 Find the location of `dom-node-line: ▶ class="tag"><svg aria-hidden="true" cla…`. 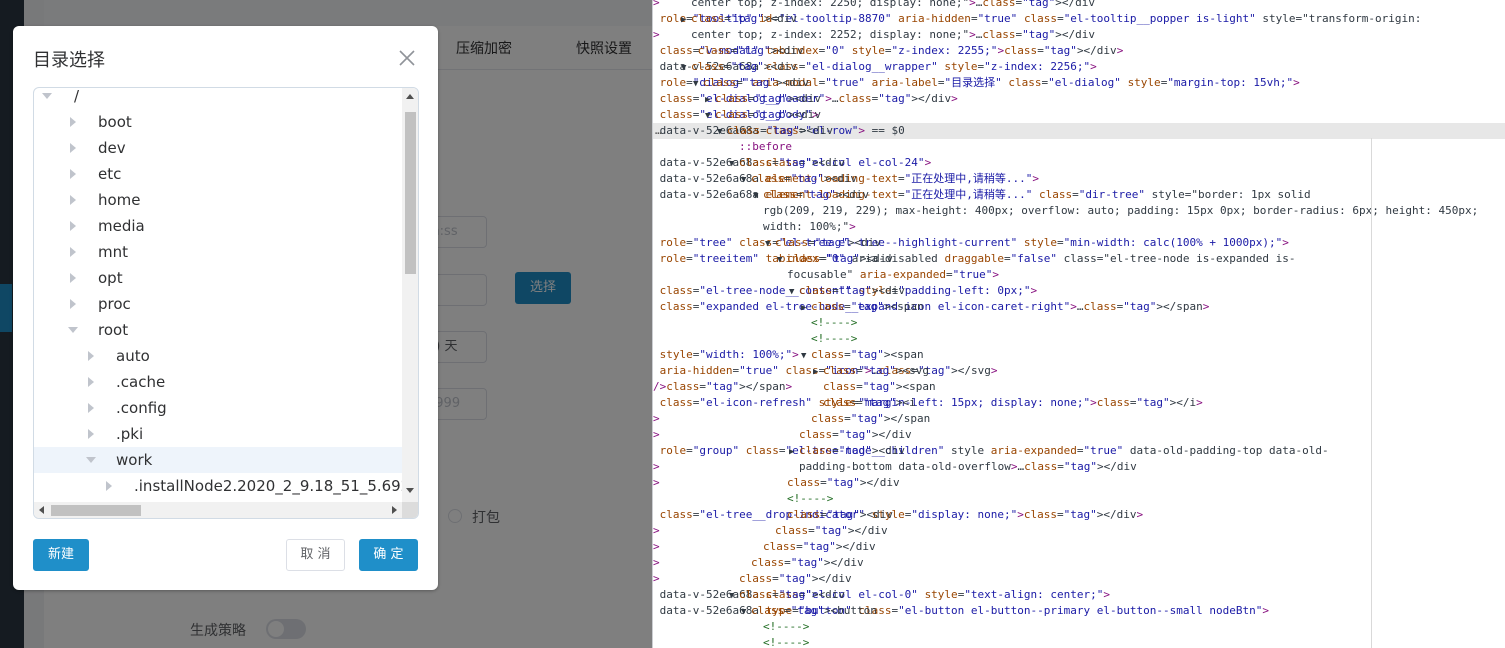

dom-node-line: ▶ class="tag"><svg aria-hidden="true" cla… is located at coordinates (1079, 371).